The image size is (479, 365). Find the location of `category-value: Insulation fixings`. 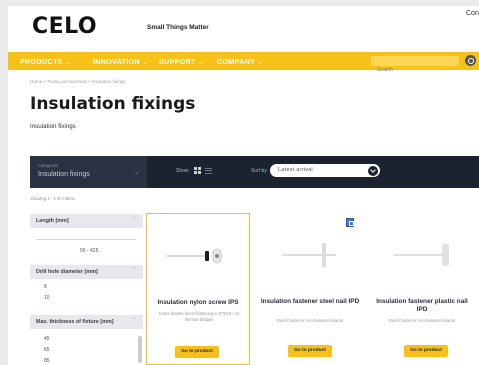

category-value: Insulation fixings is located at coordinates (64, 174).